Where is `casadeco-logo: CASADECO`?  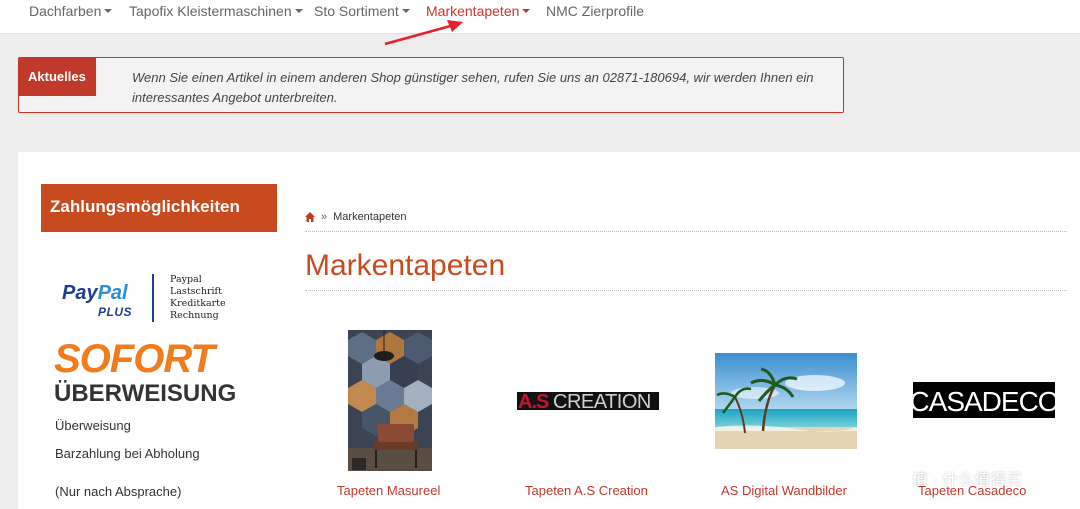
casadeco-logo: CASADECO is located at coordinates (984, 400).